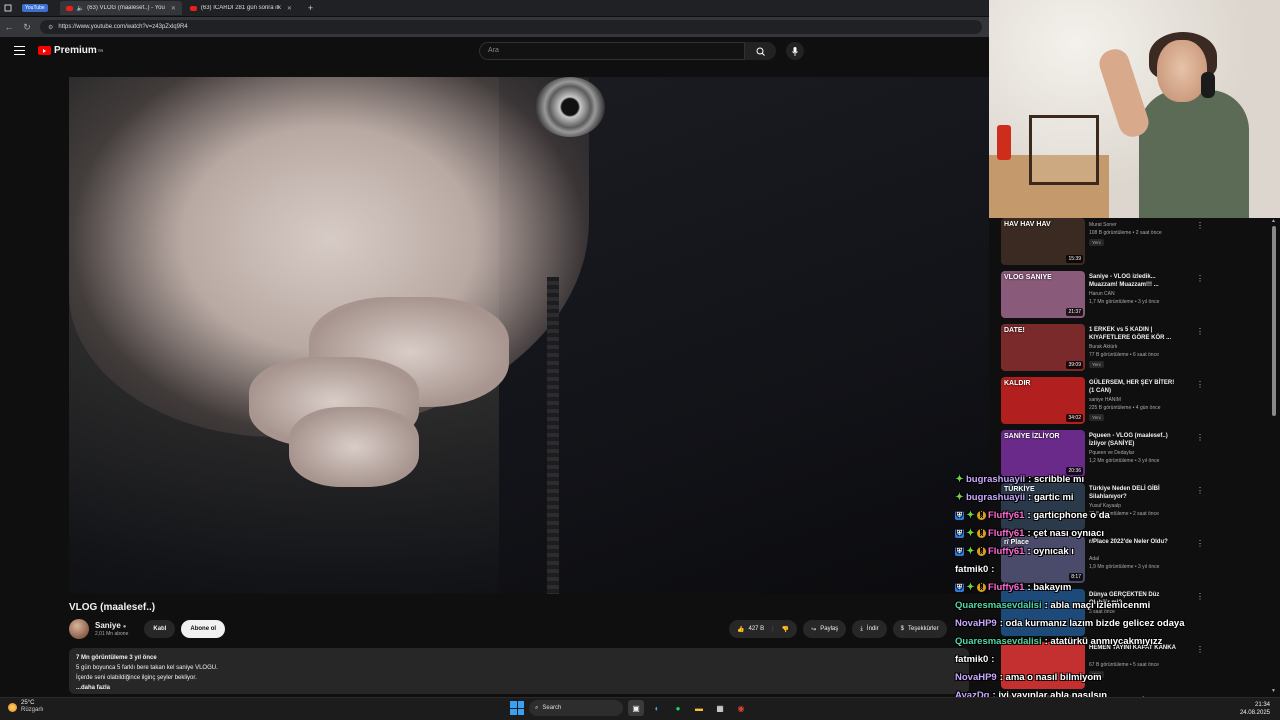 Image resolution: width=1280 pixels, height=720 pixels. What do you see at coordinates (8, 8) in the screenshot?
I see `browser-menu-icon` at bounding box center [8, 8].